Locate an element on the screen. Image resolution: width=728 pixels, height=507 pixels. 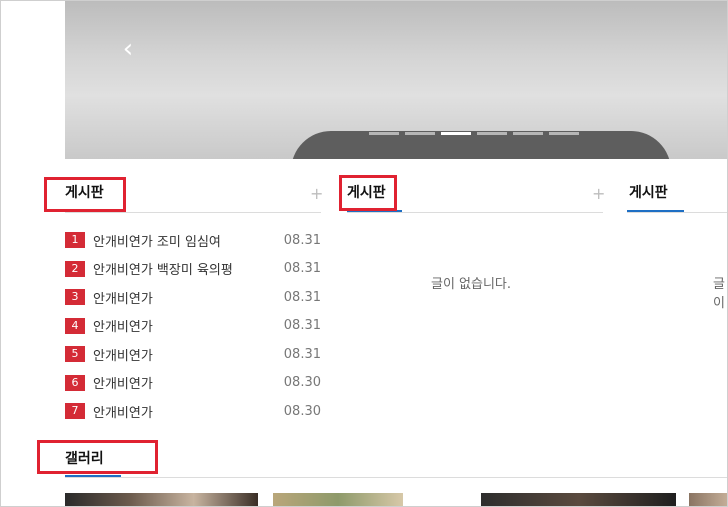
rank-badge: 3 is located at coordinates (75, 297).